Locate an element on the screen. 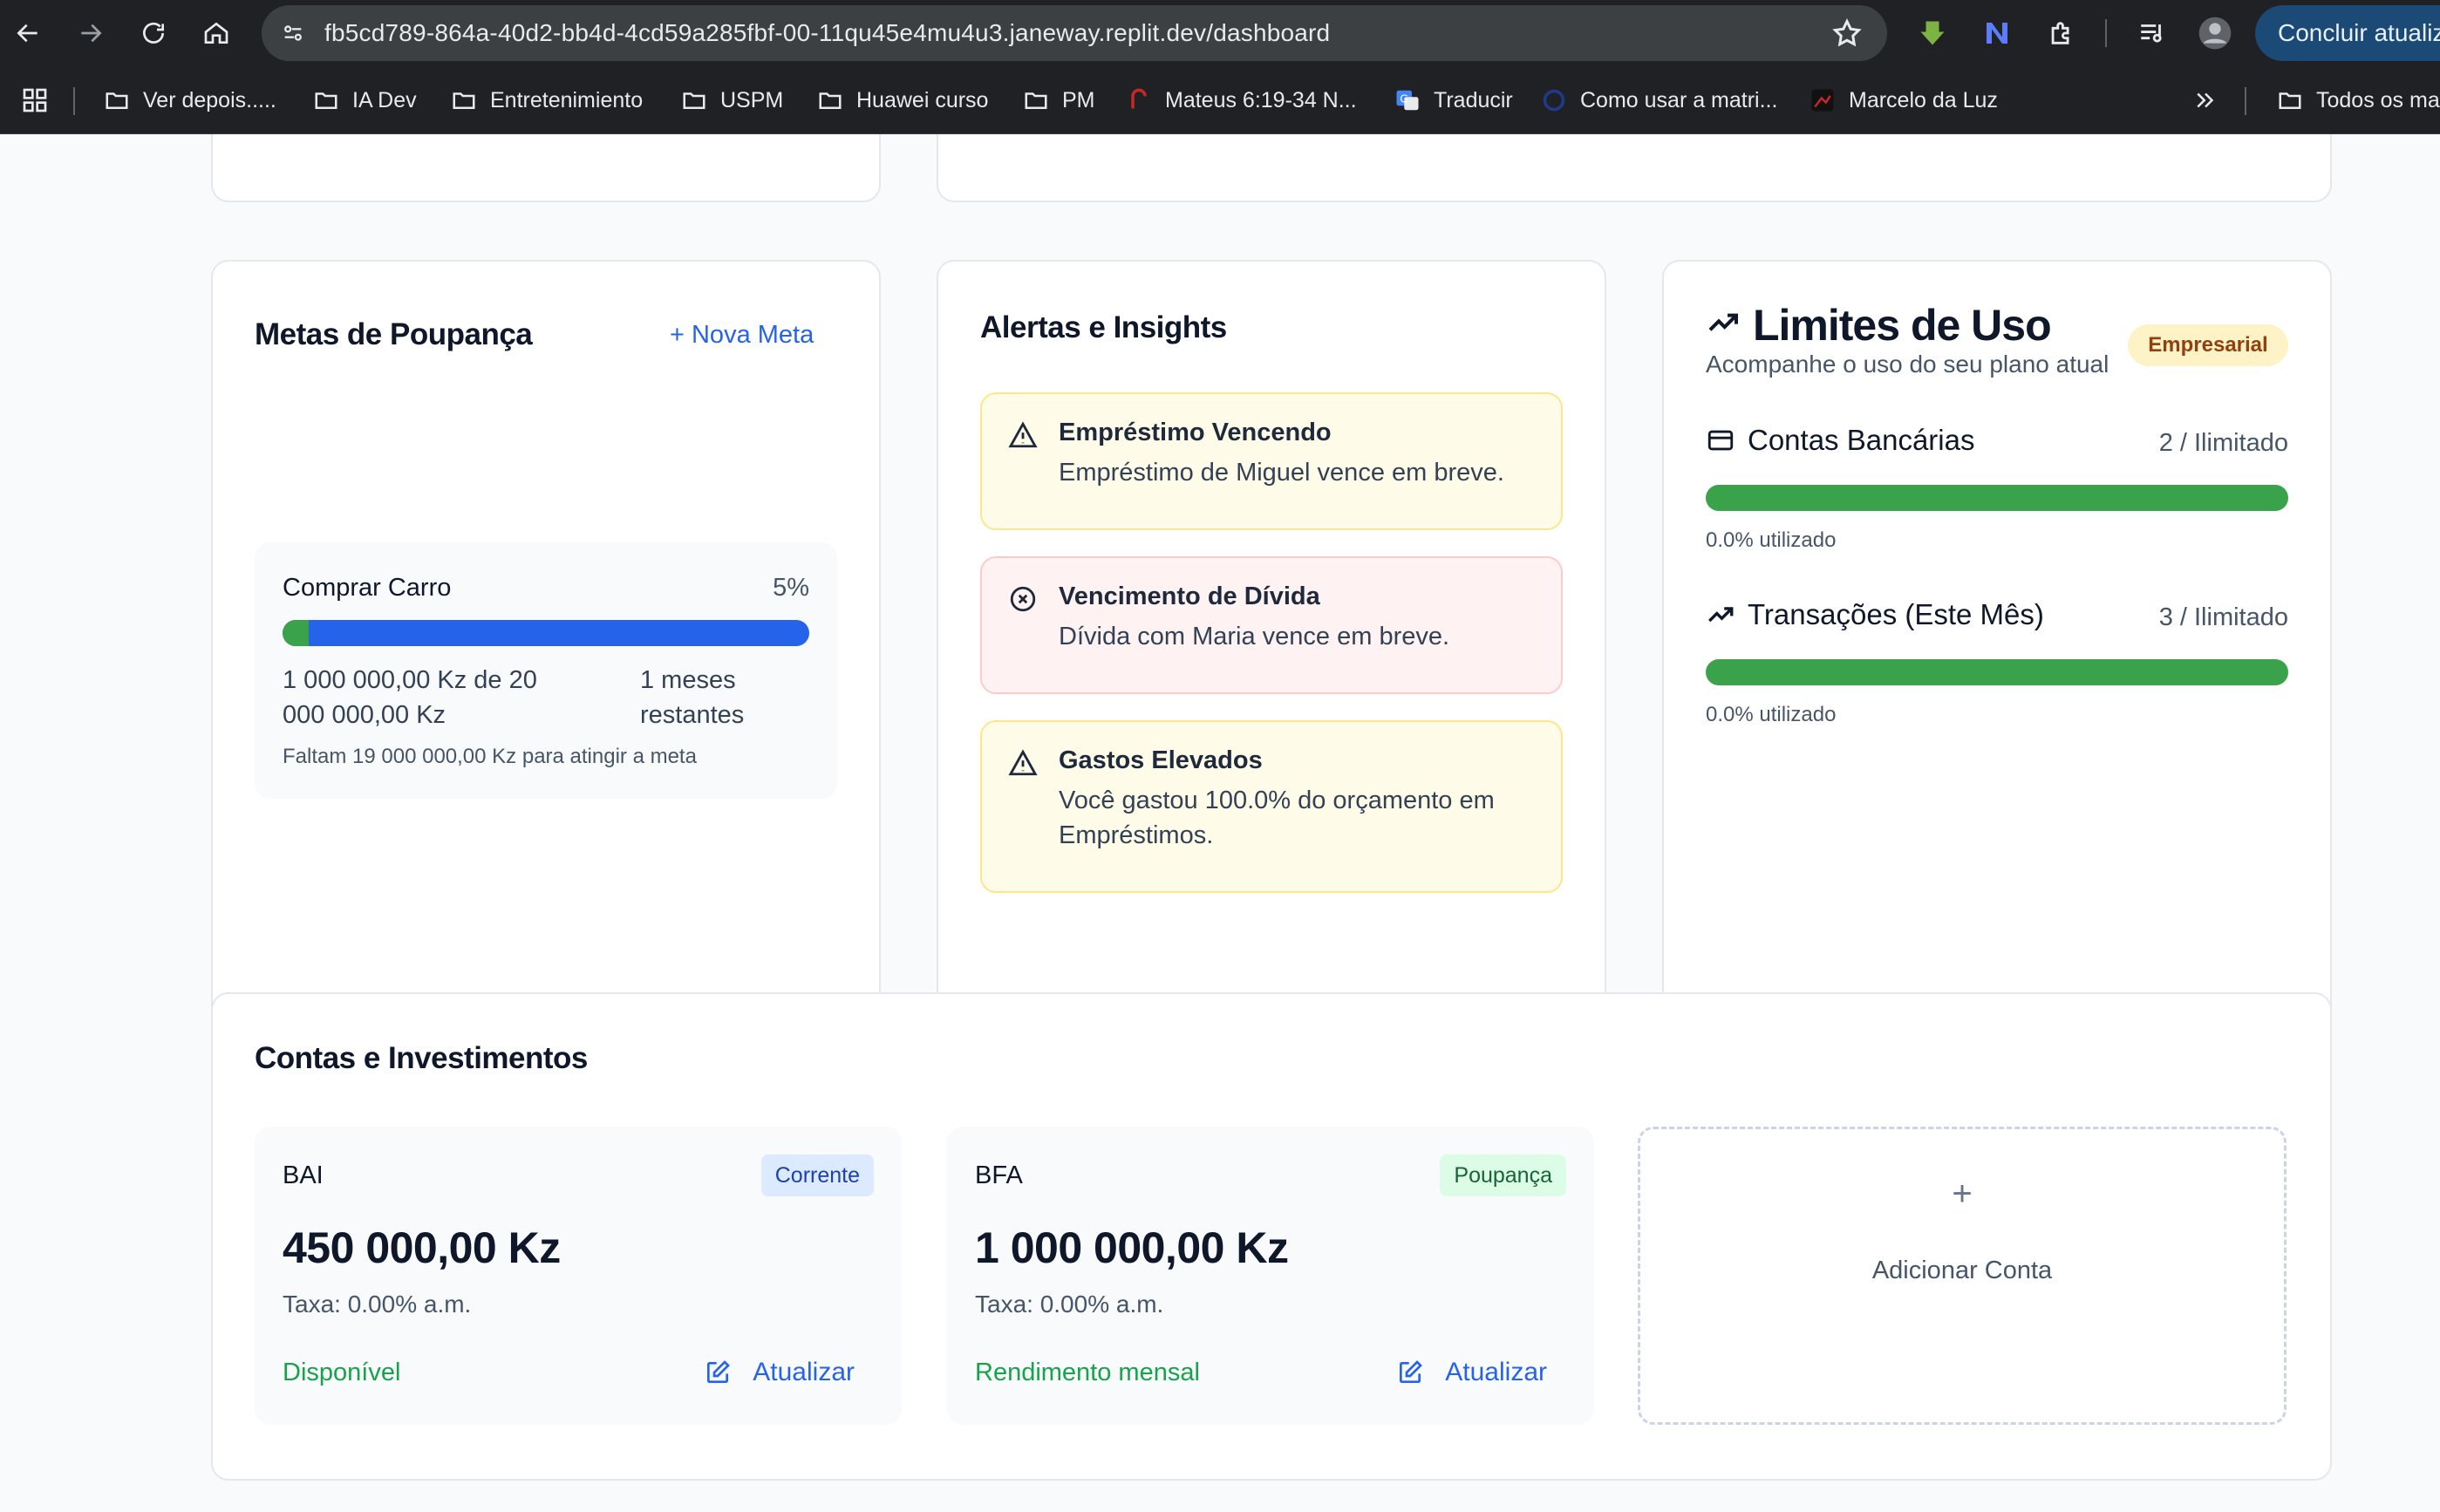 The height and width of the screenshot is (1512, 2440). goal-amount: 1 000 000,00 Kz de 20 000 000,00 Kz is located at coordinates (410, 697).